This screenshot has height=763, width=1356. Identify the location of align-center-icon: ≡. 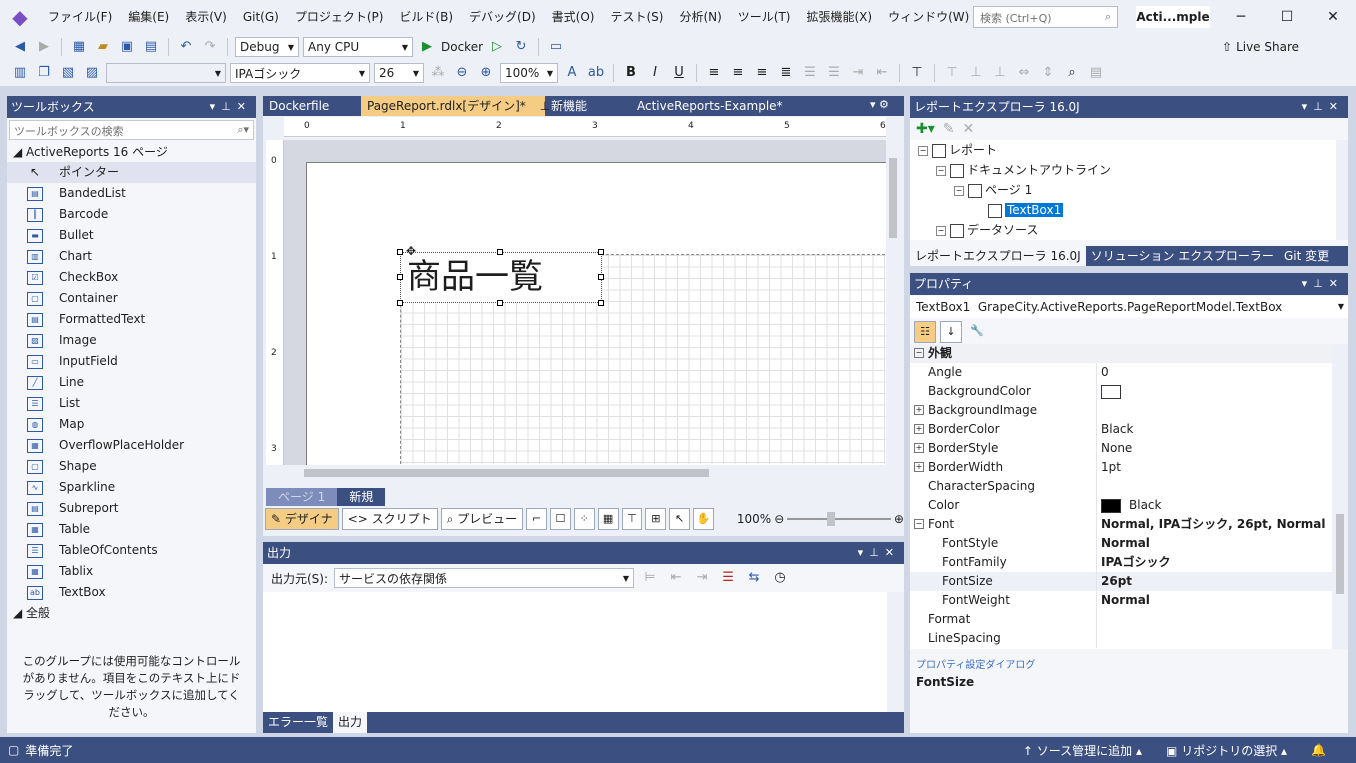
(738, 73).